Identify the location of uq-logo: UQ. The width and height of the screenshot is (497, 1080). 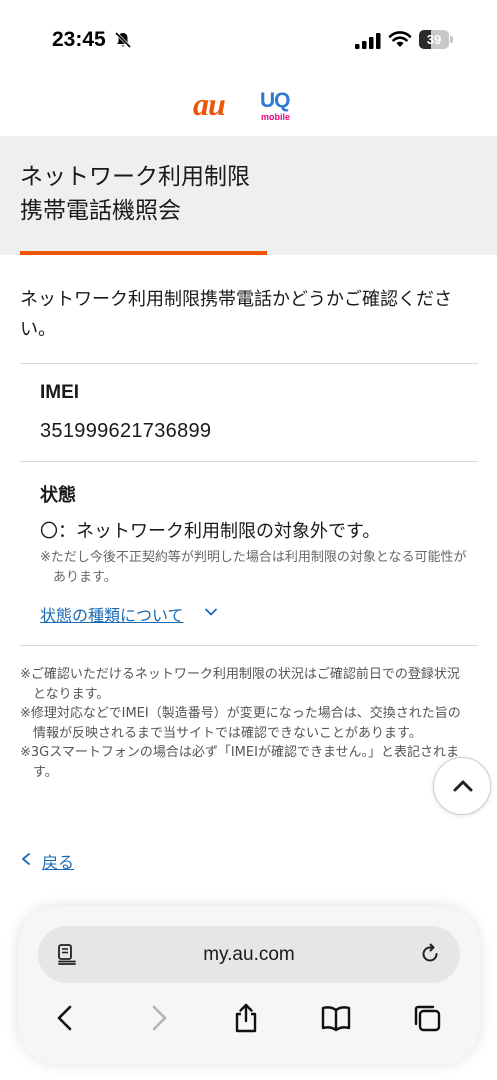
(275, 101).